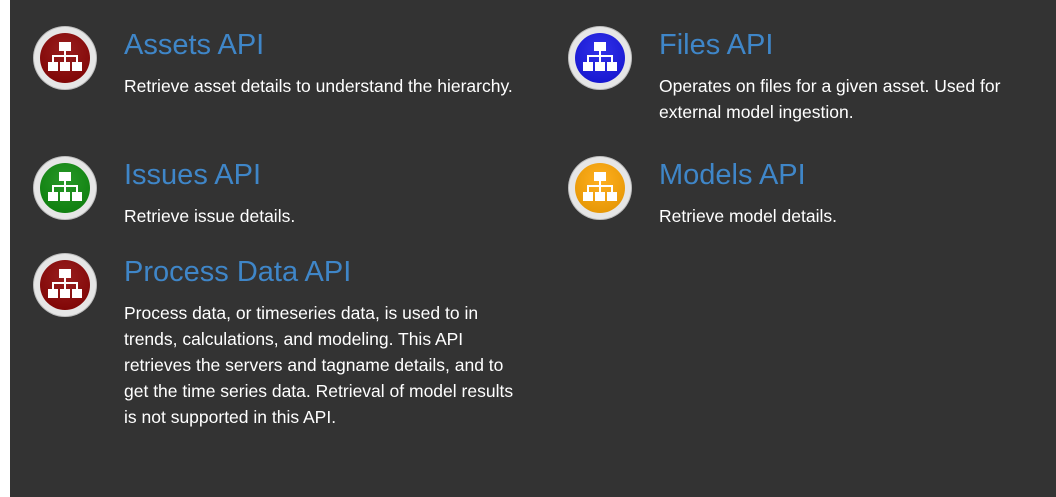 The height and width of the screenshot is (497, 1056). What do you see at coordinates (210, 216) in the screenshot?
I see `issues-api-description: Retrieve issue details.` at bounding box center [210, 216].